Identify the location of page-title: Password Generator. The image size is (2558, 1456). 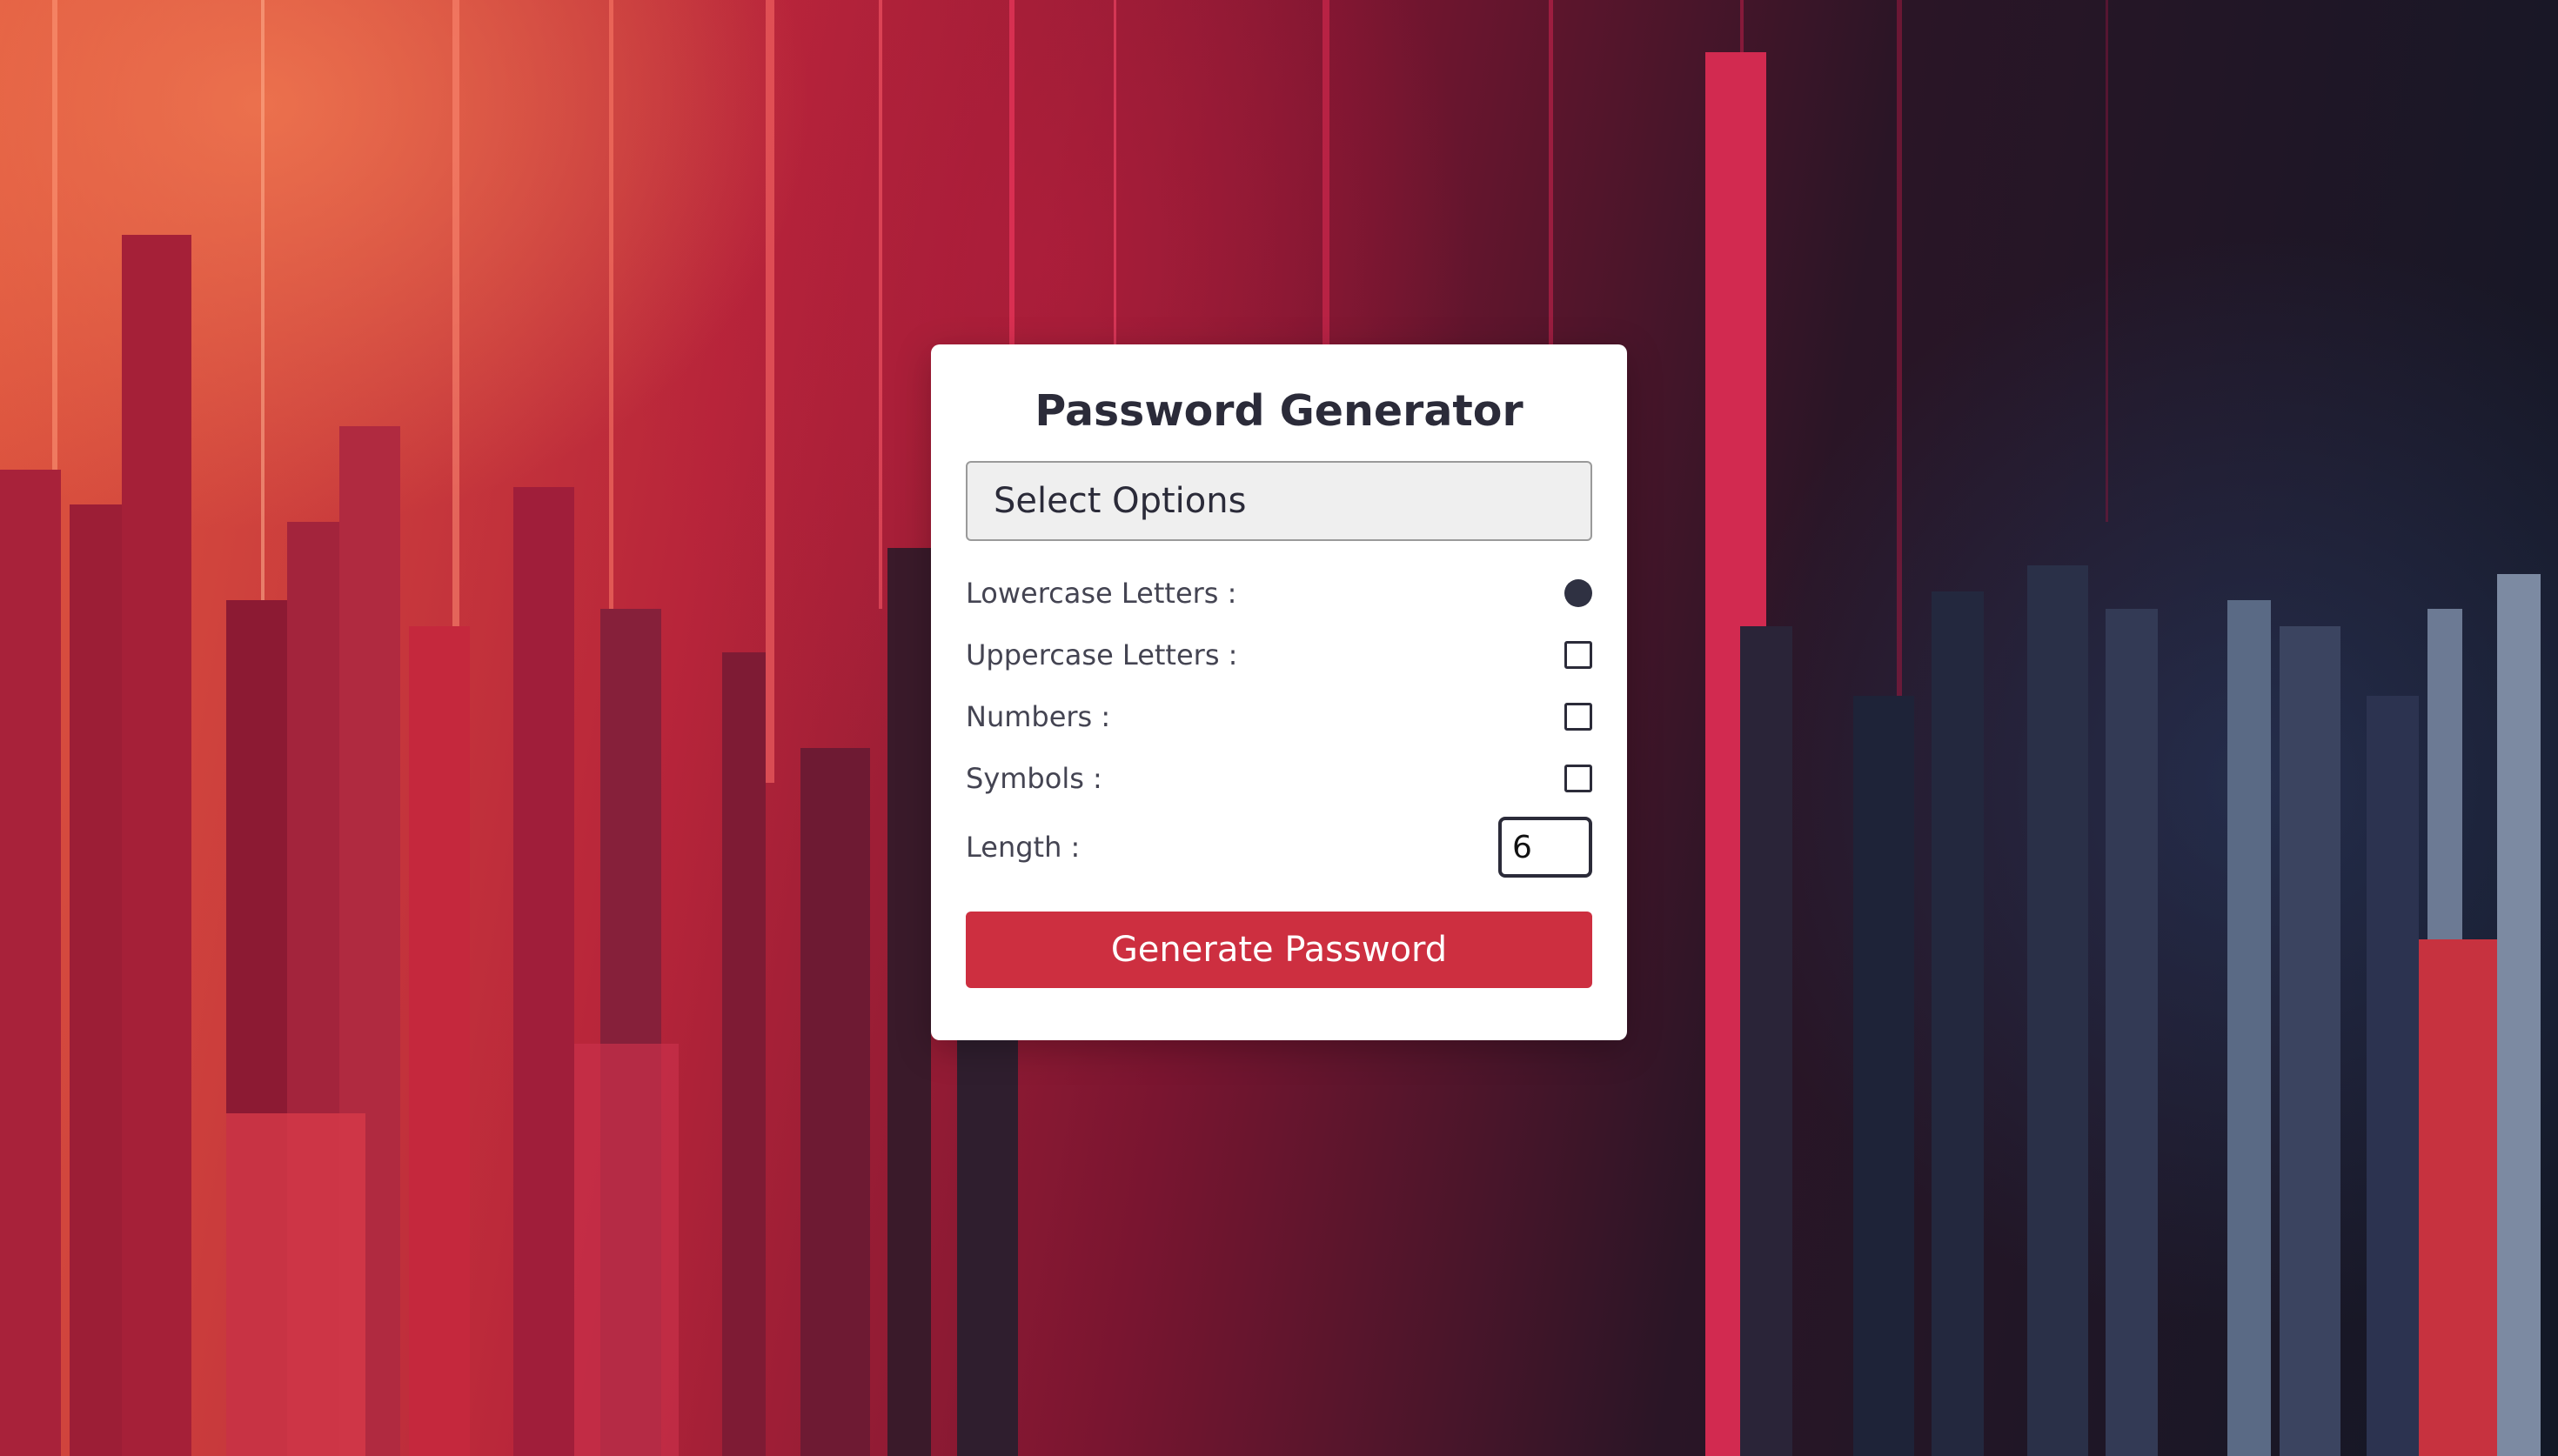
(1279, 411).